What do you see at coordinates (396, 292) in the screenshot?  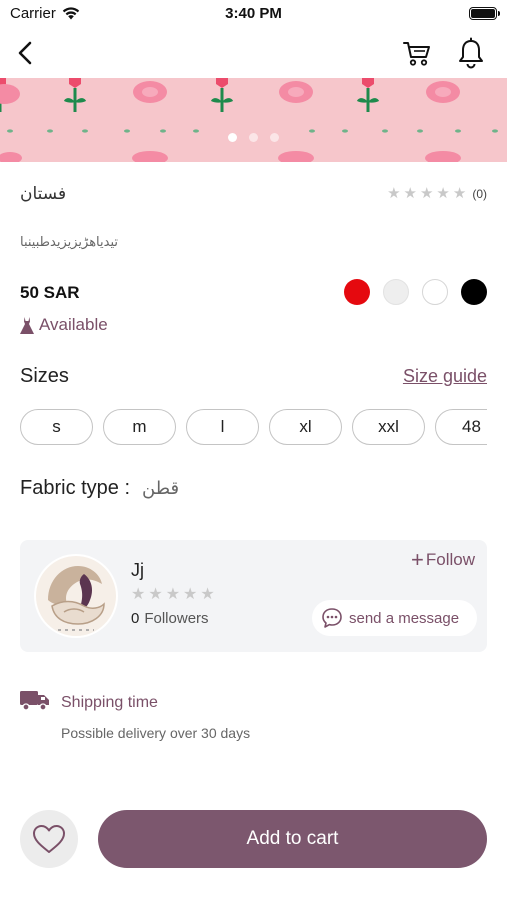 I see `color-swatch-light-gray` at bounding box center [396, 292].